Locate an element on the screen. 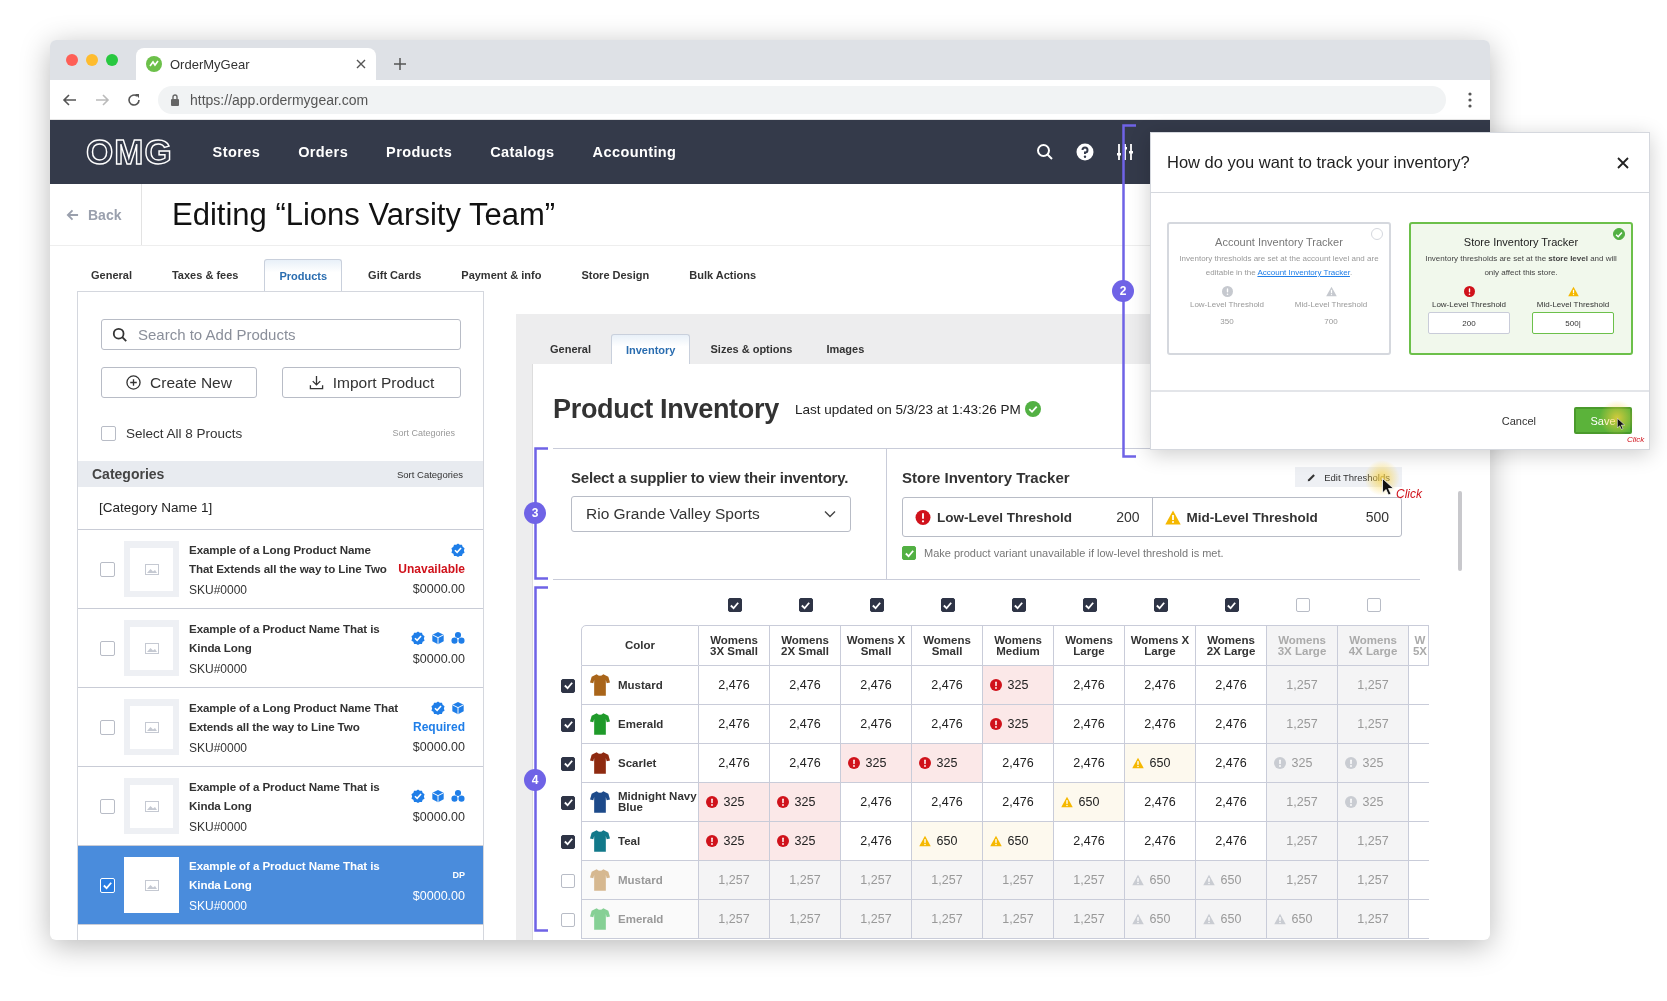  tracker-option-card: Account Inventory Tracker Inventory thresholds are set at the account level and are editable in the Account Inventory Tracker. Low-Level Threshold 350 Mid-Level Threshold 700 is located at coordinates (1279, 288).